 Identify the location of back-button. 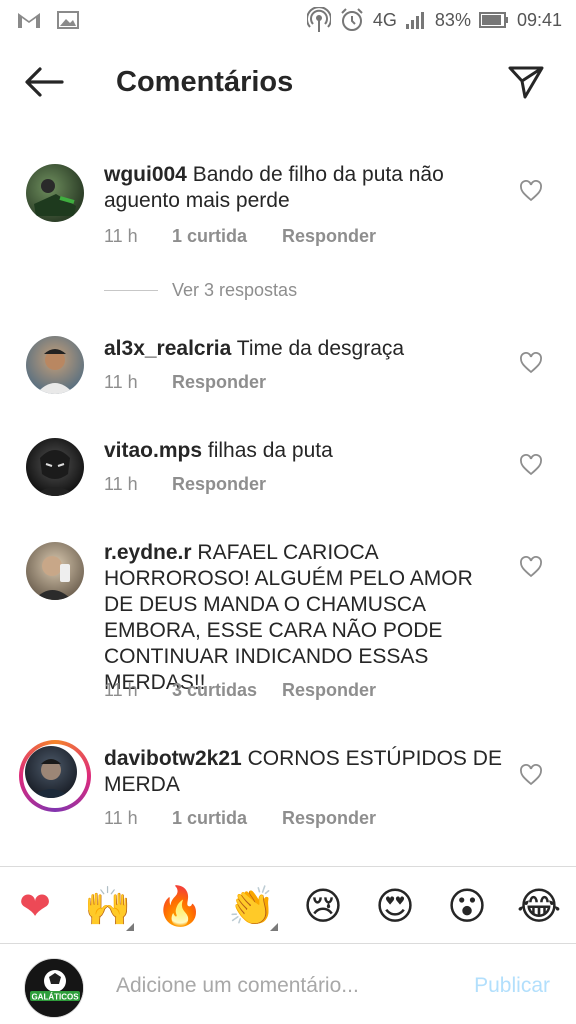
(44, 82).